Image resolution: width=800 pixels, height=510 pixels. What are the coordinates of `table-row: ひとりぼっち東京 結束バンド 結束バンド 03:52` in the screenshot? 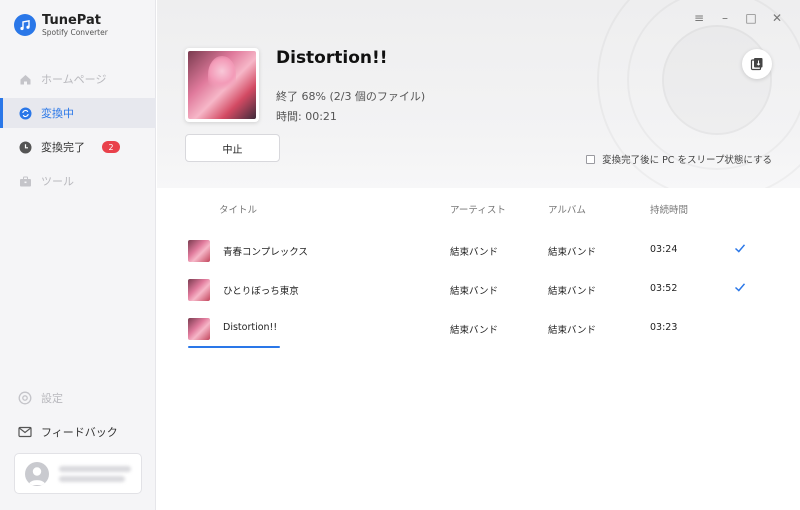 It's located at (478, 290).